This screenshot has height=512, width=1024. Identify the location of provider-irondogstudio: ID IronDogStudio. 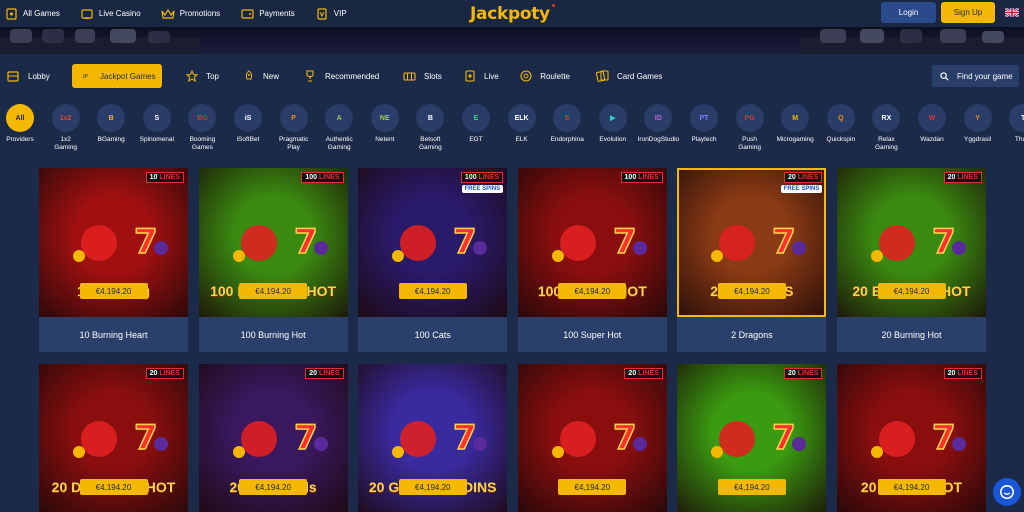
(658, 124).